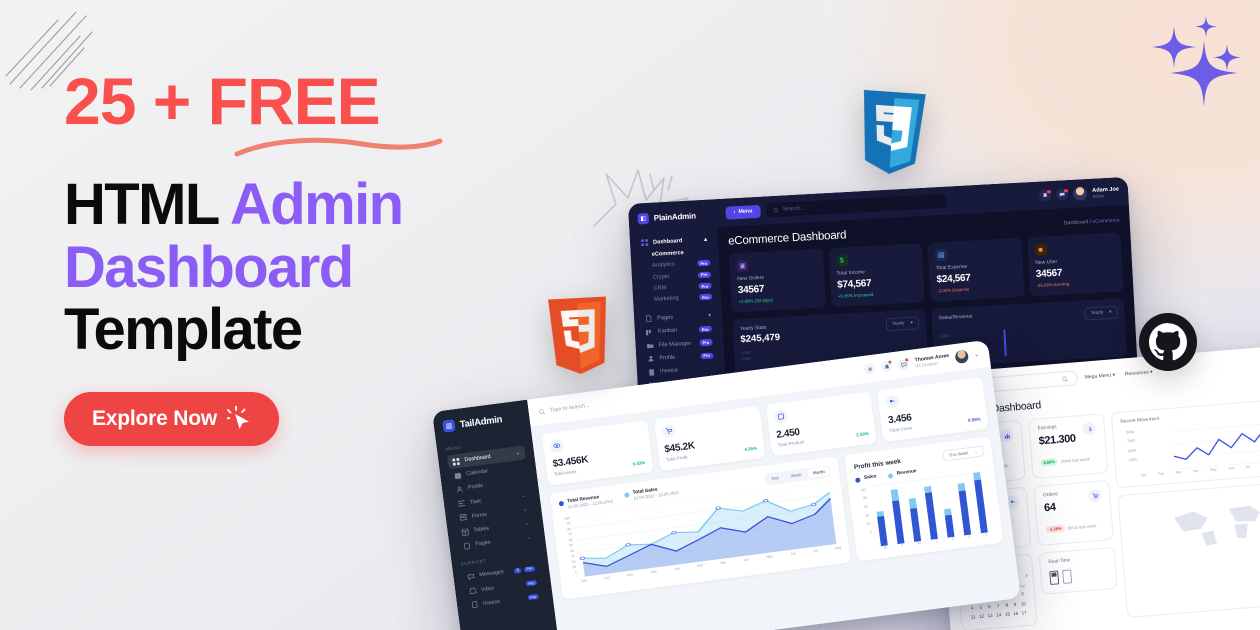  What do you see at coordinates (969, 536) in the screenshot?
I see `axis-tick: S` at bounding box center [969, 536].